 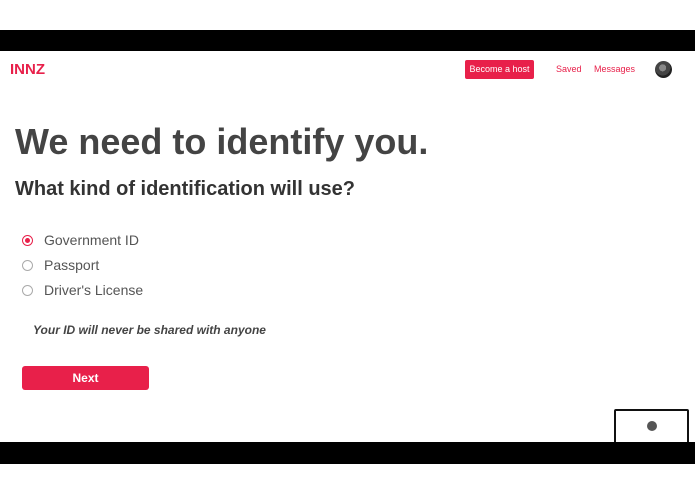 What do you see at coordinates (91, 240) in the screenshot?
I see `option-label: Government ID` at bounding box center [91, 240].